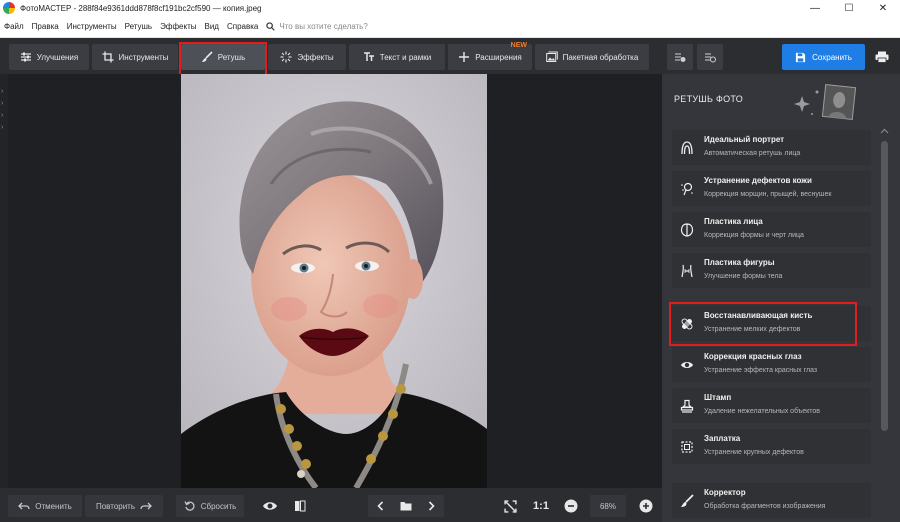 The height and width of the screenshot is (522, 900). Describe the element at coordinates (14, 26) in the screenshot. I see `menu-file: Файл` at that location.